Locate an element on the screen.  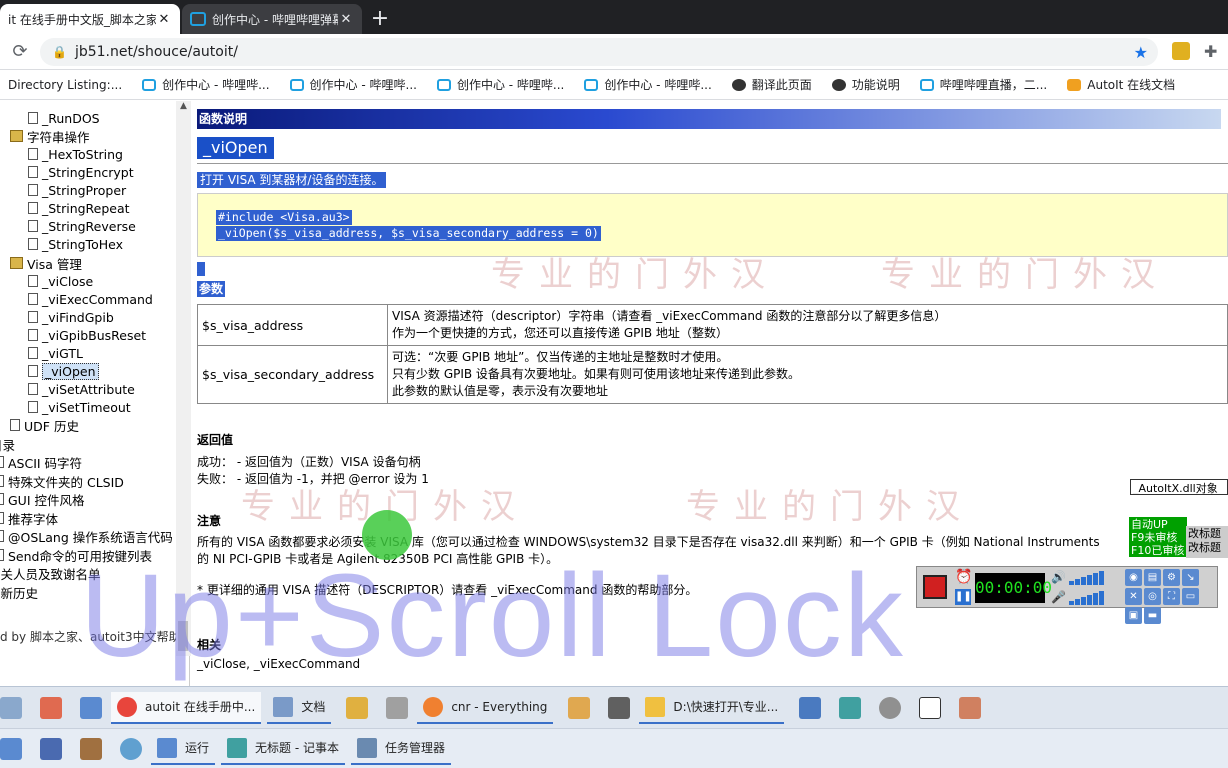
reload-icon: ⟳ is located at coordinates (20, 51).